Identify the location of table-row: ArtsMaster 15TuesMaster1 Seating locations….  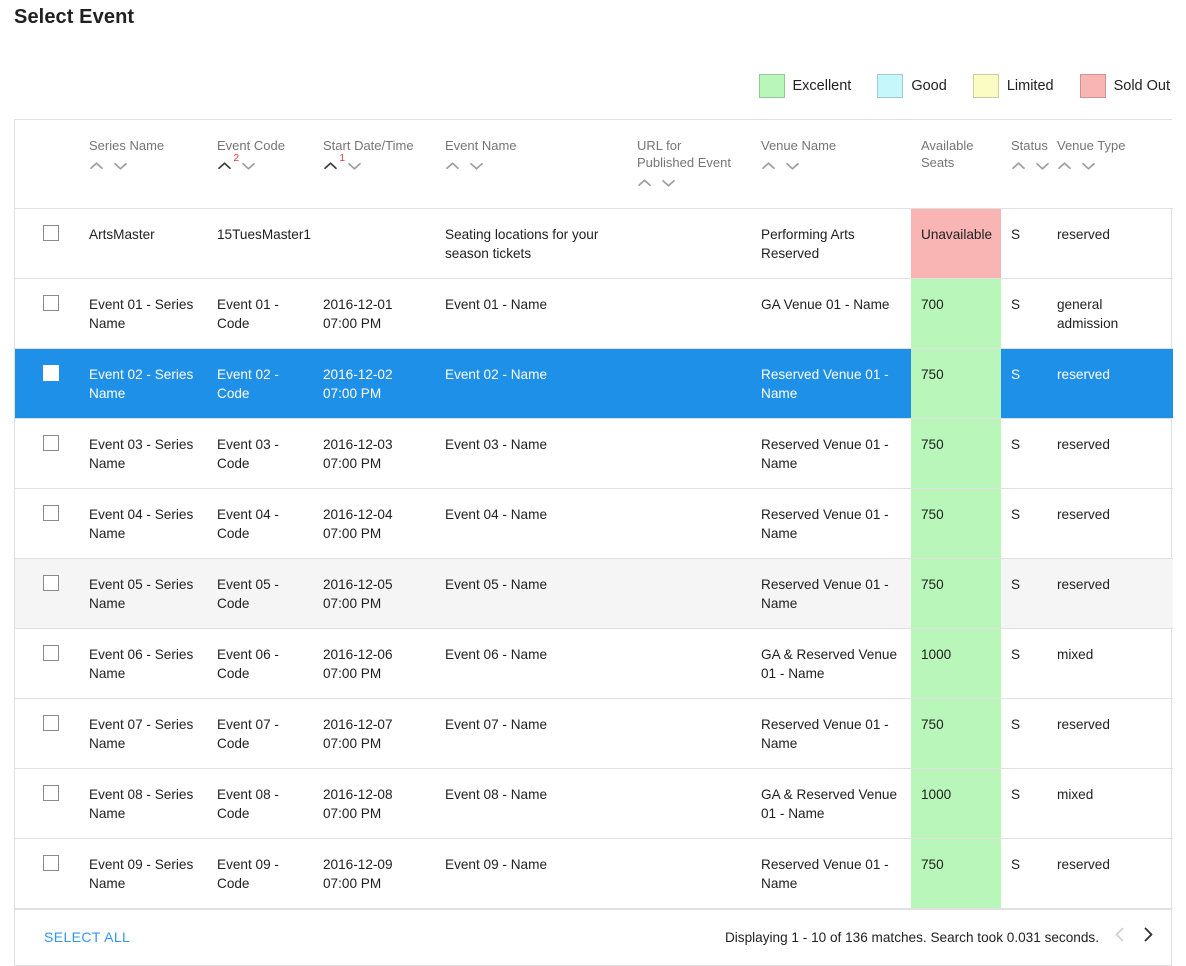
(594, 243).